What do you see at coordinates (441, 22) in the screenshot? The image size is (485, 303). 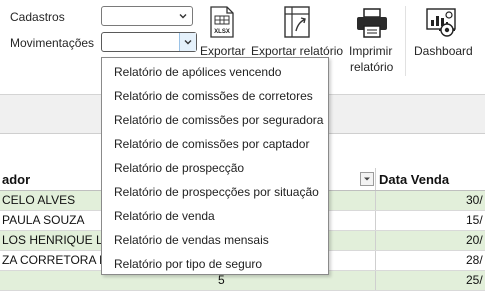 I see `dashboard-icon` at bounding box center [441, 22].